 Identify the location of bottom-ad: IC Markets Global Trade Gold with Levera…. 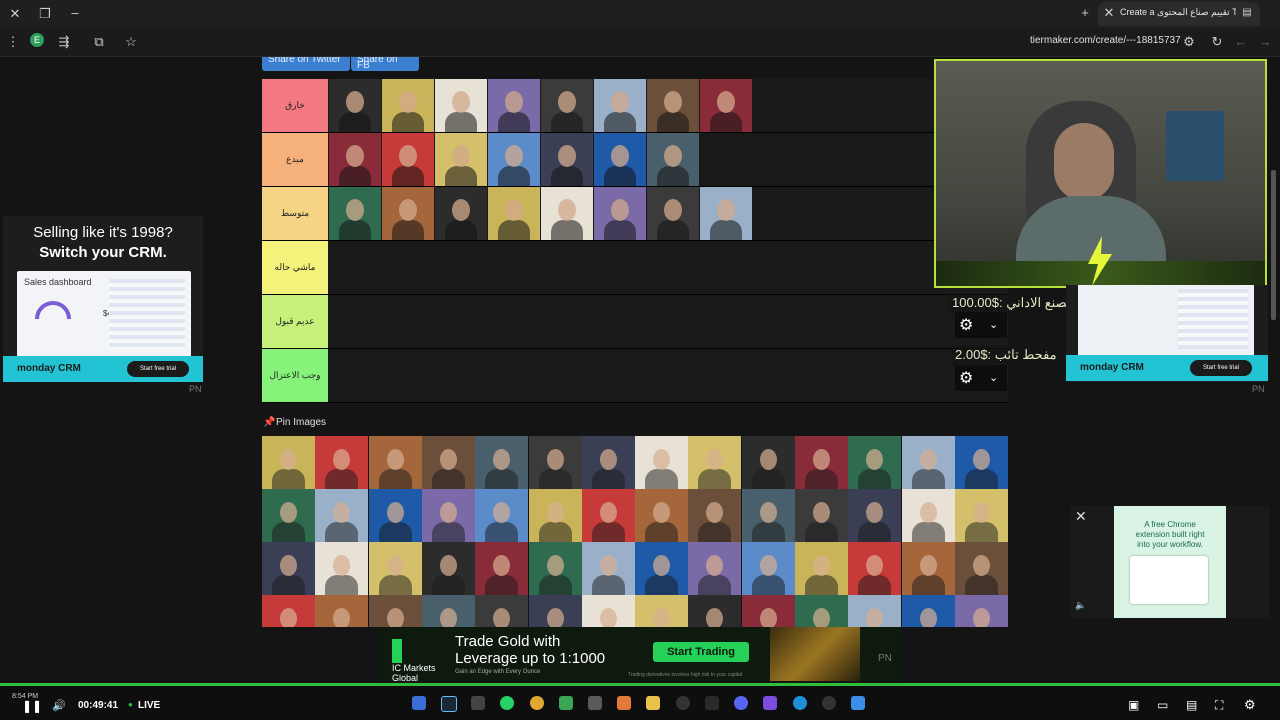
(640, 655).